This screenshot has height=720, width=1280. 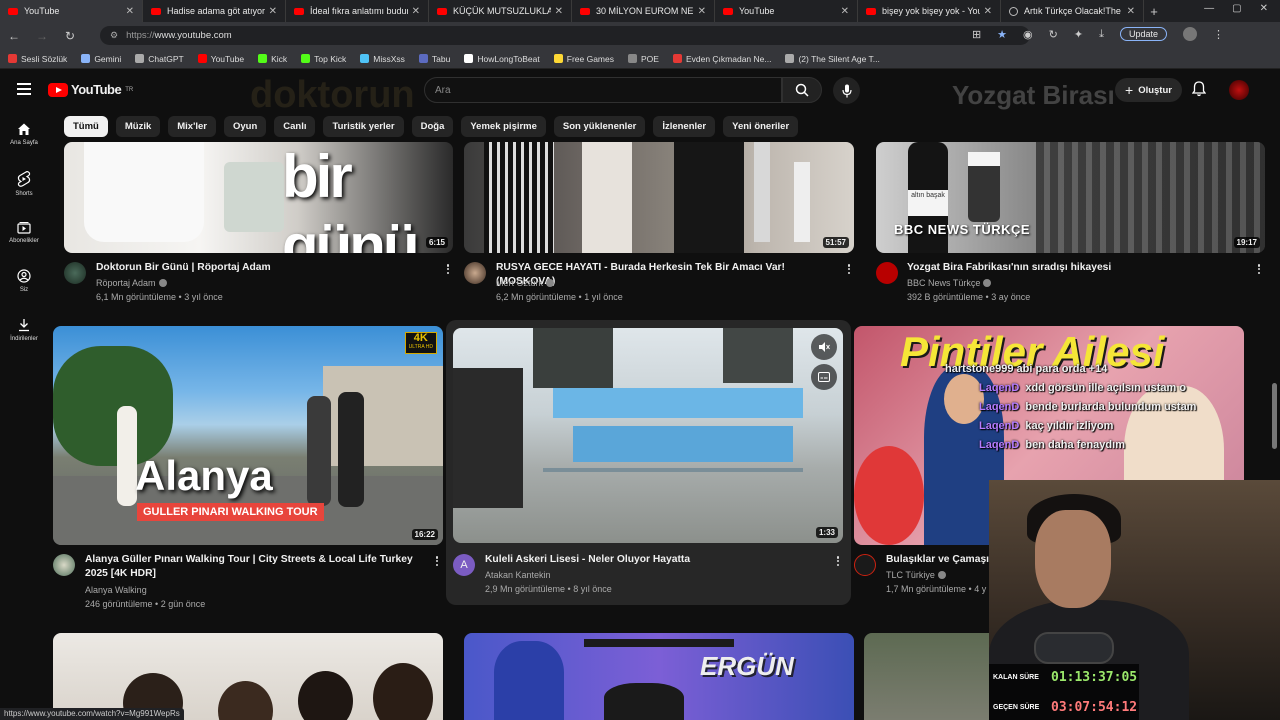 What do you see at coordinates (248, 676) in the screenshot?
I see `video-thumbnail` at bounding box center [248, 676].